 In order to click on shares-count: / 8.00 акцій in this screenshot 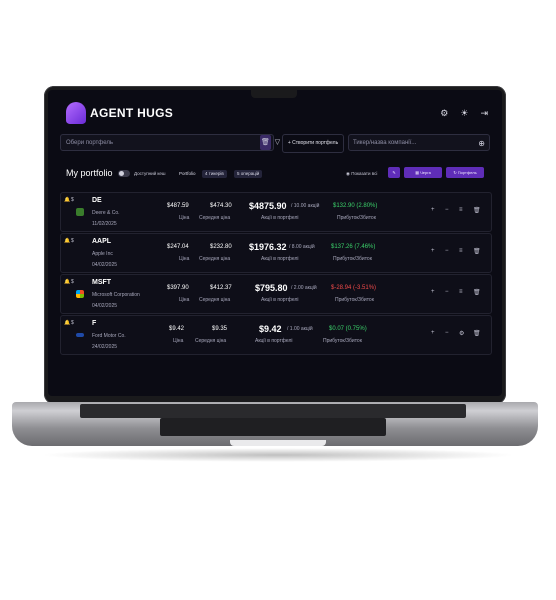, I will do `click(302, 247)`.